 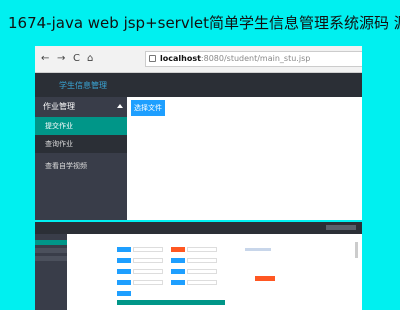 What do you see at coordinates (81, 144) in the screenshot?
I see `sidebar-item-query-homework: 查询作业` at bounding box center [81, 144].